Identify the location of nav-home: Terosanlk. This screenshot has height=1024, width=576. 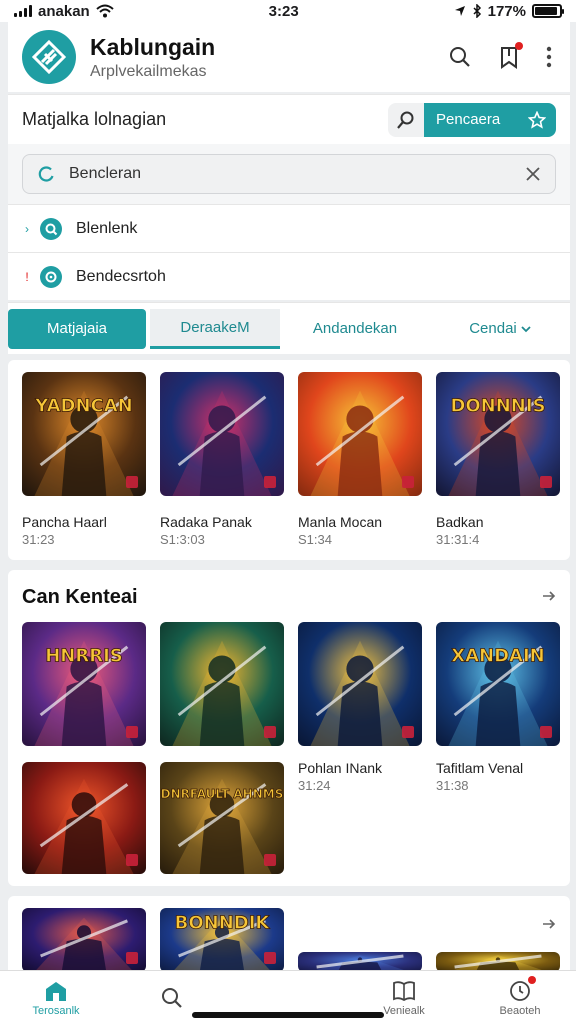
(56, 997).